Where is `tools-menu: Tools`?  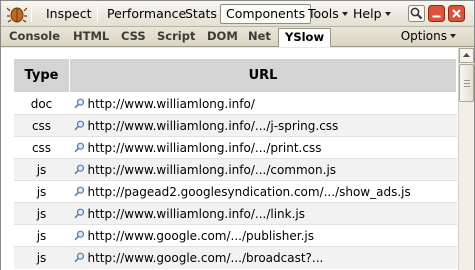
tools-menu: Tools is located at coordinates (328, 14).